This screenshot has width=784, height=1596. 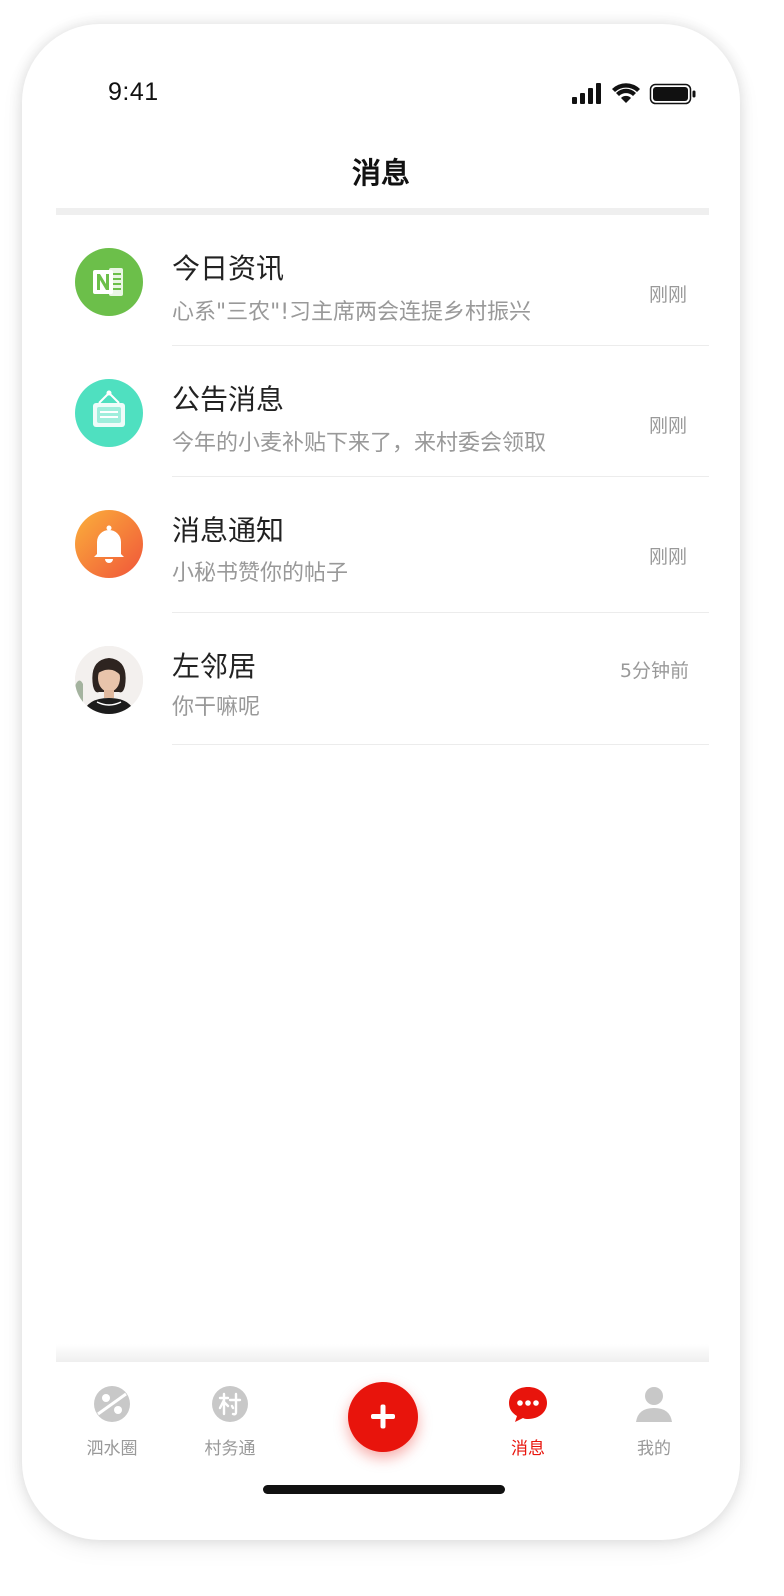 I want to click on tab-label: 我的, so click(x=654, y=1449).